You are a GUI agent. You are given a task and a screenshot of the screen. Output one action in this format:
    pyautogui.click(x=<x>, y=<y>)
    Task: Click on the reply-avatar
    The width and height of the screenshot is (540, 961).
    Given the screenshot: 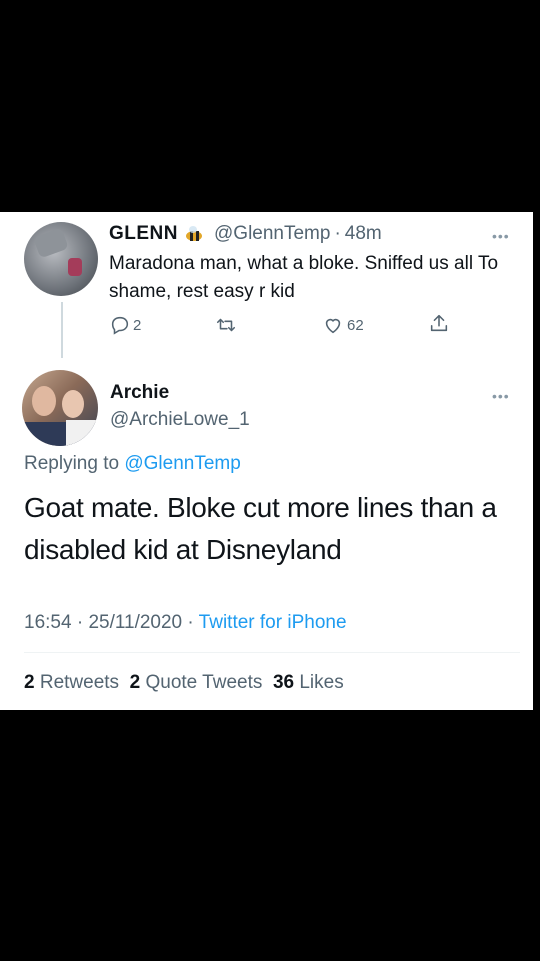 What is the action you would take?
    pyautogui.click(x=60, y=408)
    